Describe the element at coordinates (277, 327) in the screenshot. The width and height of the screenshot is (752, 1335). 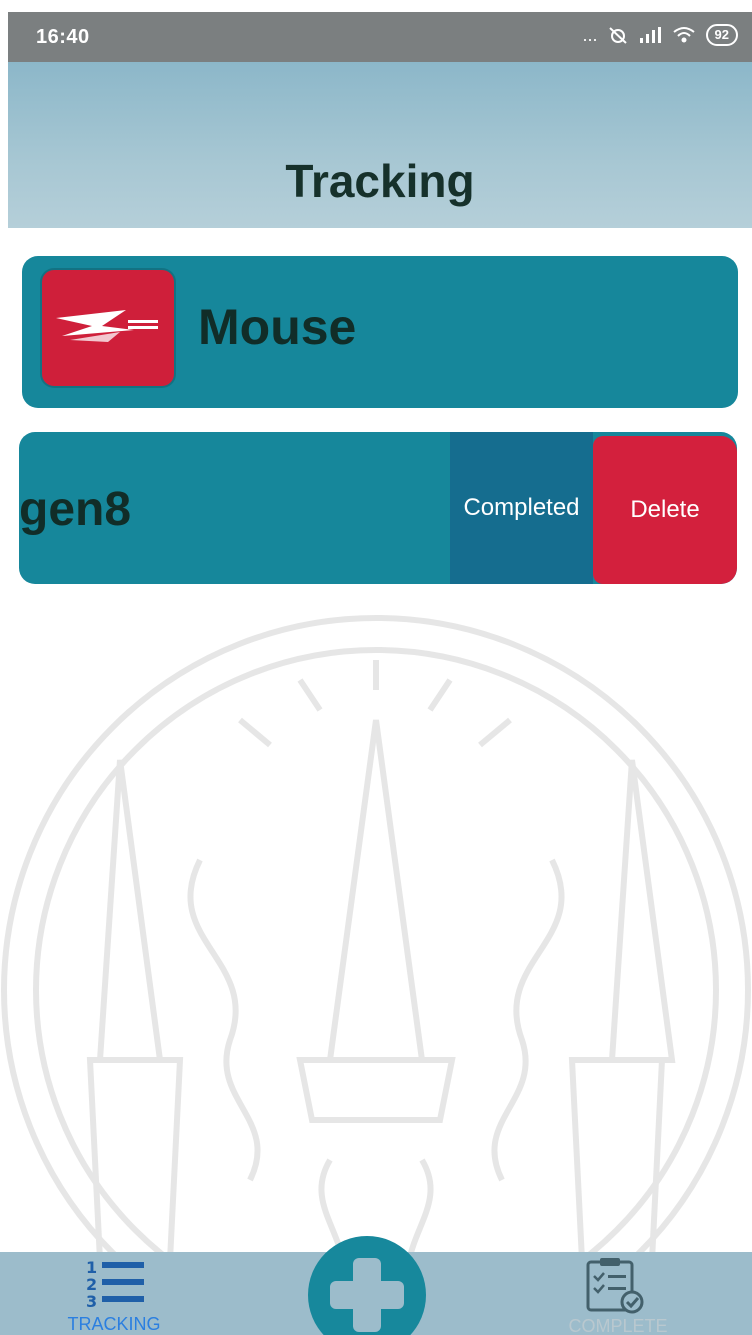
I see `tracking-item-name: Mouse` at that location.